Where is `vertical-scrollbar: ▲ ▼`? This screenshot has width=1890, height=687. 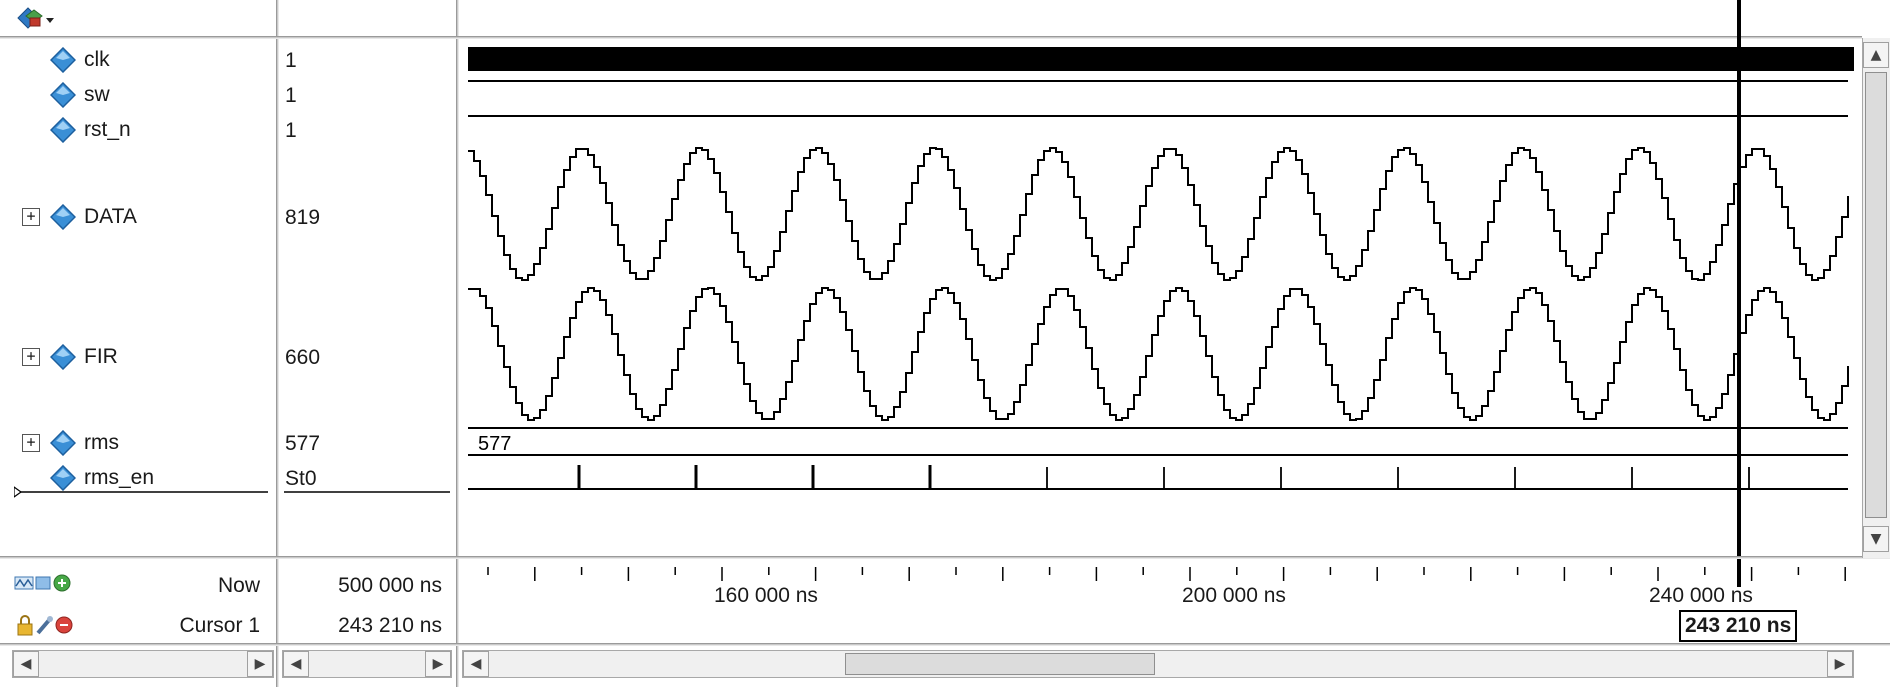 vertical-scrollbar: ▲ ▼ is located at coordinates (1876, 298).